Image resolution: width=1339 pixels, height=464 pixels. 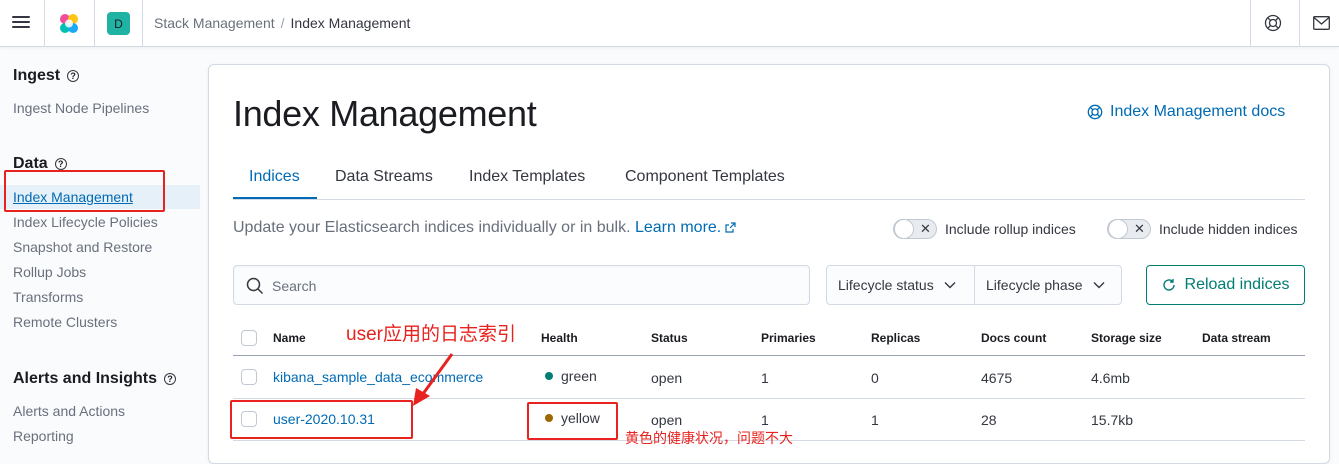 What do you see at coordinates (1273, 23) in the screenshot?
I see `help-lifebuoy-icon` at bounding box center [1273, 23].